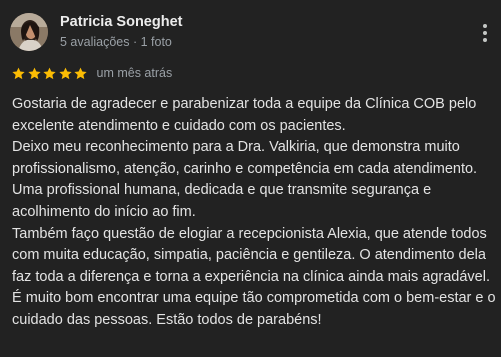 The width and height of the screenshot is (501, 357). I want to click on avatar-photo-icon, so click(29, 32).